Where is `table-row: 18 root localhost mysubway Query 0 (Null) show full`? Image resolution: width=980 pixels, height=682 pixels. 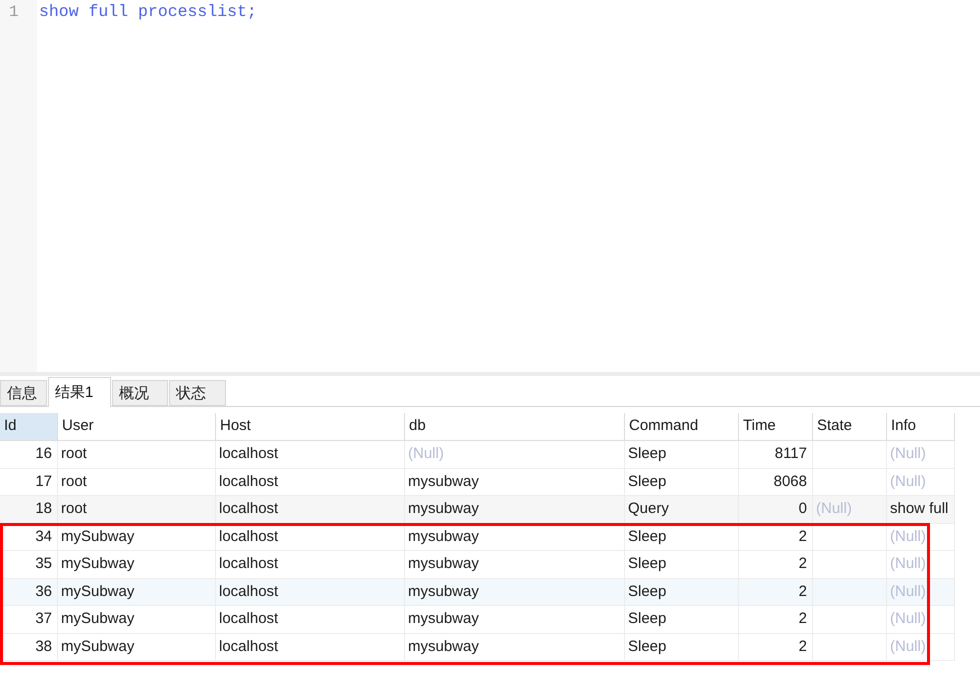 table-row: 18 root localhost mysubway Query 0 (Null) show full is located at coordinates (477, 510).